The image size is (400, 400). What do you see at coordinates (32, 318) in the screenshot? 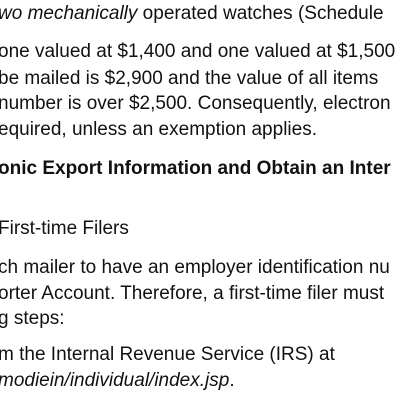
I see `paragraph2-line-3: g steps:` at bounding box center [32, 318].